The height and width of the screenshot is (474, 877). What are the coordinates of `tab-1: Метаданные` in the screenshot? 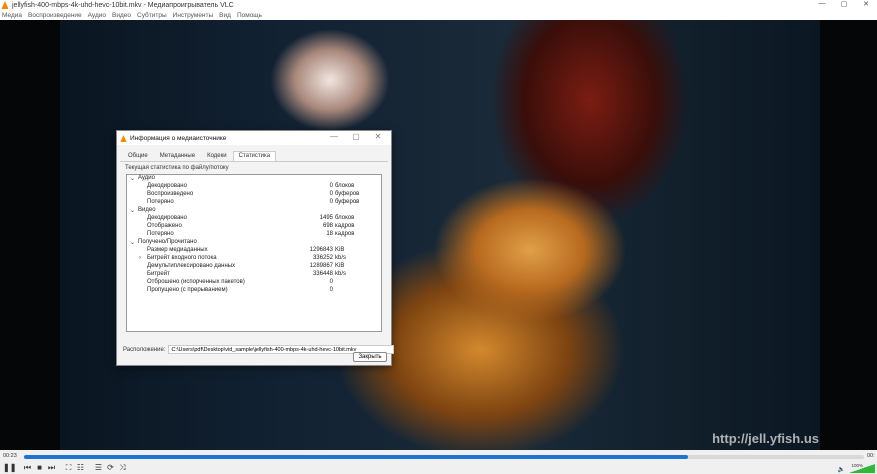 It's located at (177, 156).